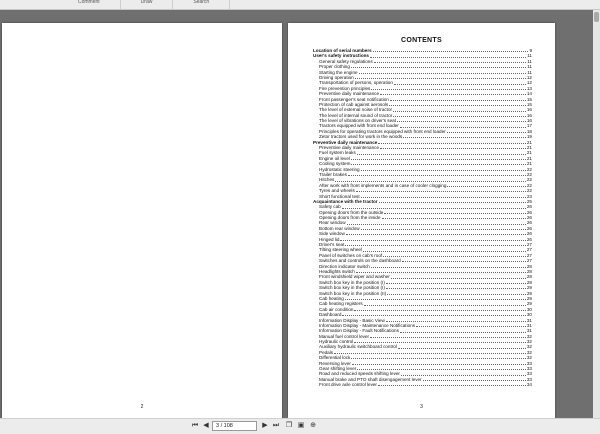 The height and width of the screenshot is (434, 600). I want to click on page-number-left: 2, so click(142, 407).